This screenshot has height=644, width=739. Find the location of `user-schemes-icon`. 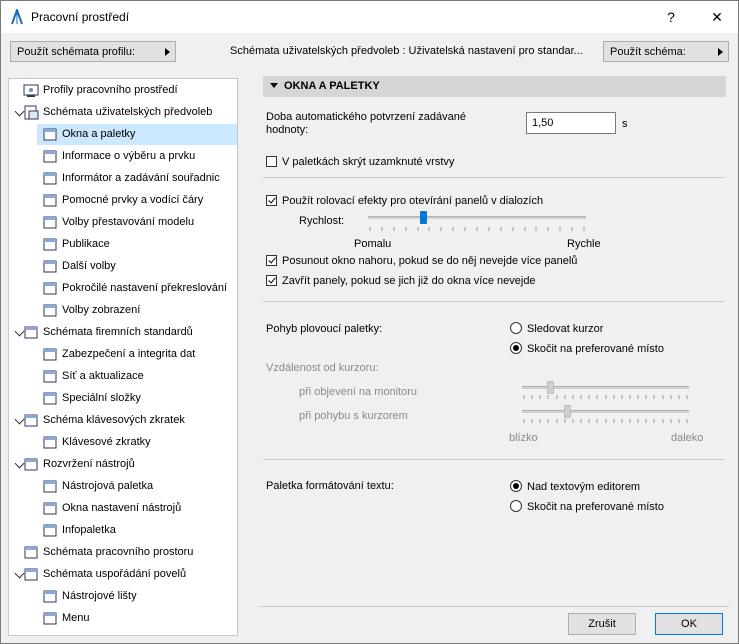

user-schemes-icon is located at coordinates (31, 112).